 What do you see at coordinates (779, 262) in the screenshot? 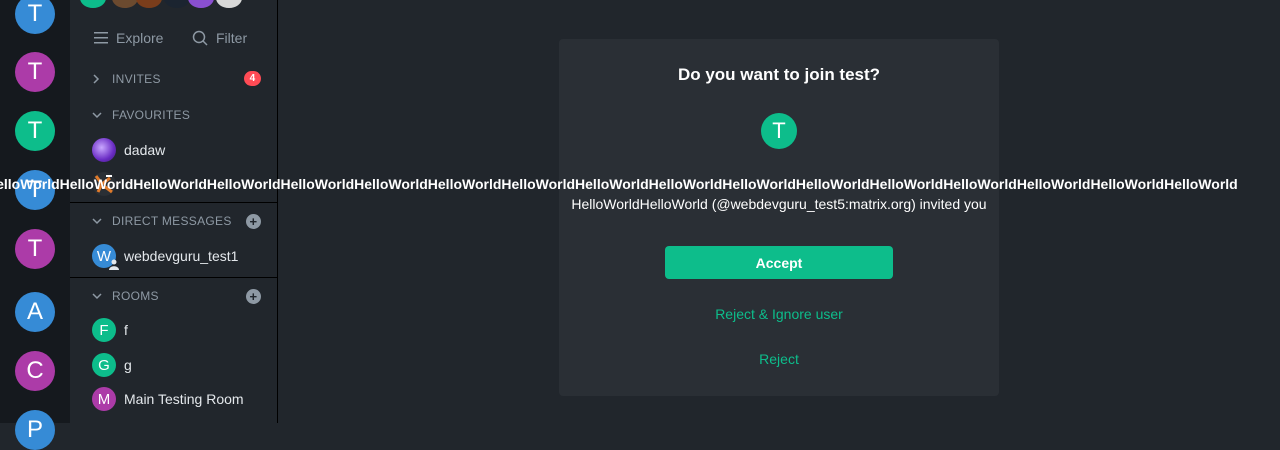
I see `accept-button: Accept` at bounding box center [779, 262].